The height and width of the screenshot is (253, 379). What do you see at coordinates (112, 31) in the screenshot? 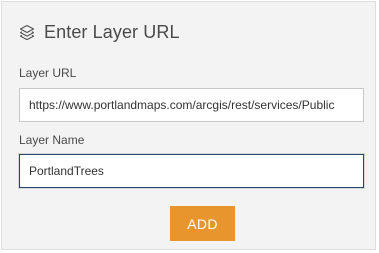
I see `panel-title: Enter Layer URL` at bounding box center [112, 31].